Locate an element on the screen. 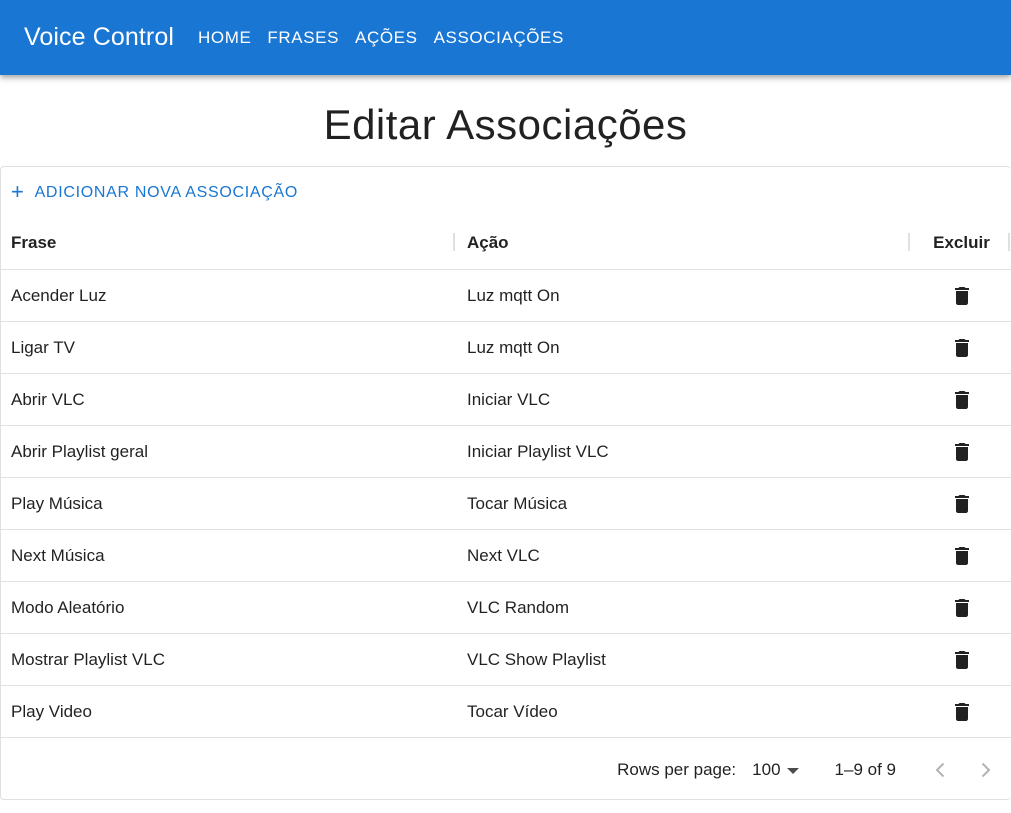 The width and height of the screenshot is (1011, 813). rows-per-page-label: Rows per page: is located at coordinates (677, 769).